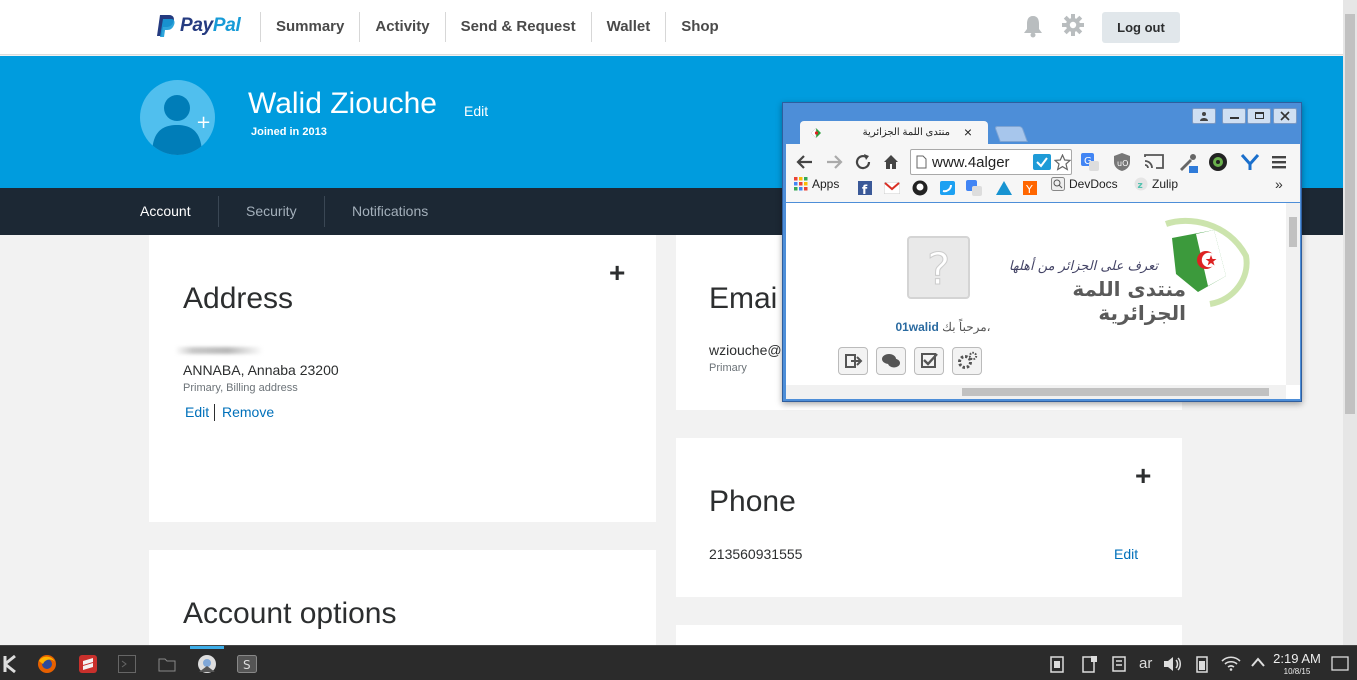 This screenshot has width=1357, height=680. I want to click on ublock-icon: uO, so click(1122, 162).